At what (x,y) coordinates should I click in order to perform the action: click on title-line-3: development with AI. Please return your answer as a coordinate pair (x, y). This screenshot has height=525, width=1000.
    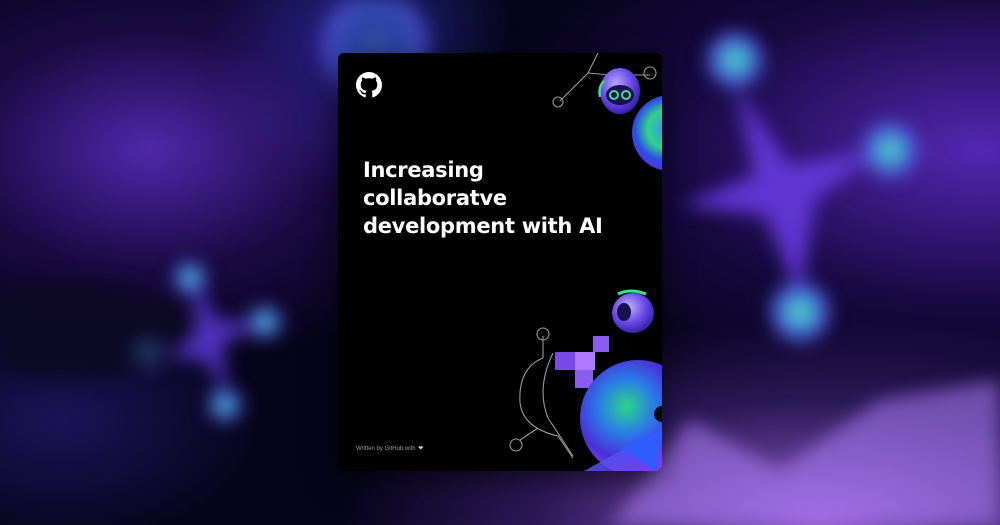
    Looking at the image, I should click on (483, 226).